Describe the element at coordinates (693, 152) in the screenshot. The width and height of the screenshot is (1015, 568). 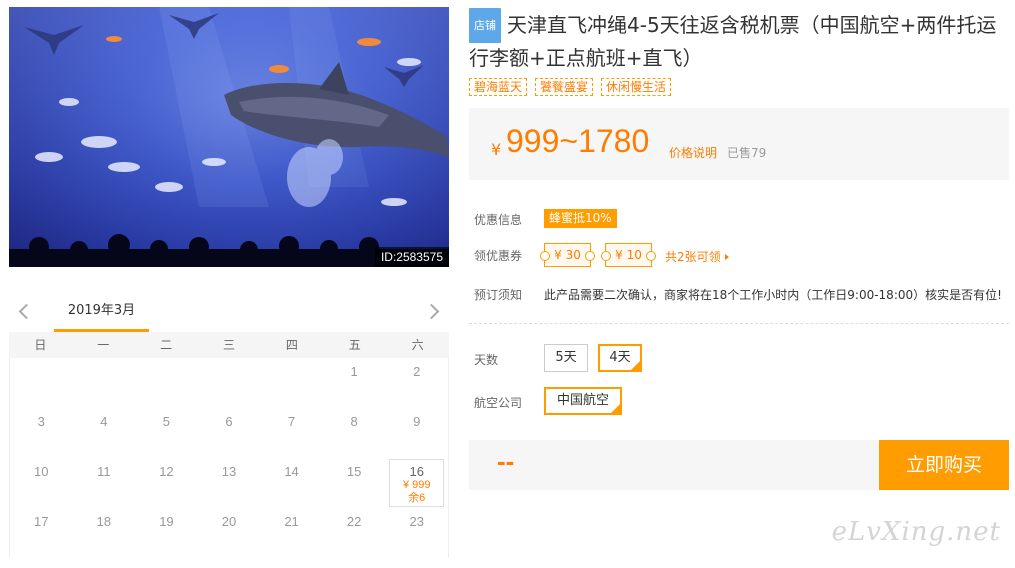
I see `price-explain-link: 价格说明` at that location.